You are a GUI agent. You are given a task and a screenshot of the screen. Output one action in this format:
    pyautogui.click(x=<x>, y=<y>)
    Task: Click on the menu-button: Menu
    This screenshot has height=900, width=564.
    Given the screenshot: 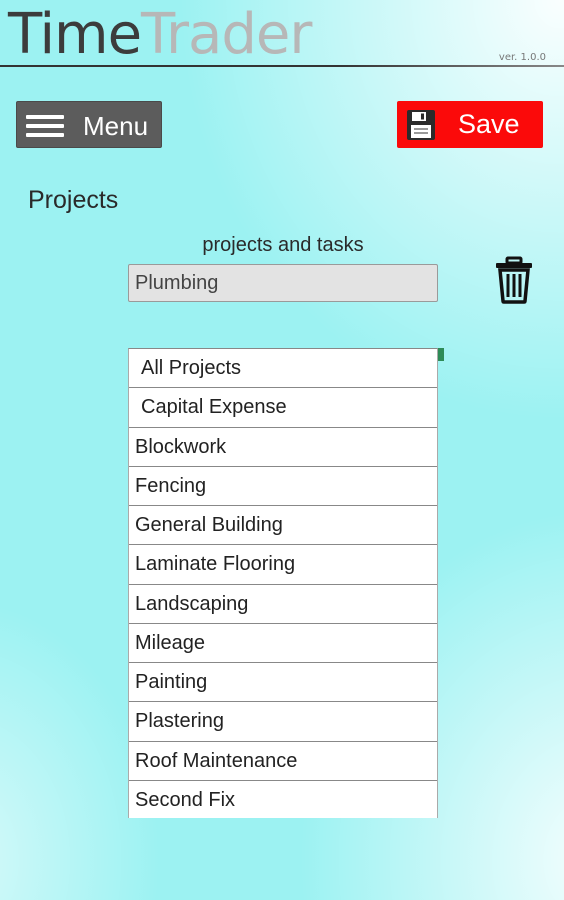 What is the action you would take?
    pyautogui.click(x=89, y=124)
    